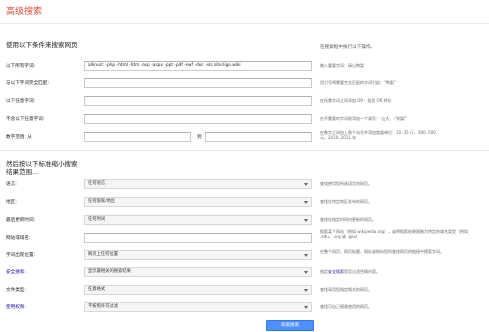 This screenshot has height=332, width=489. What do you see at coordinates (24, 12) in the screenshot?
I see `page-title: 高级搜索` at bounding box center [24, 12].